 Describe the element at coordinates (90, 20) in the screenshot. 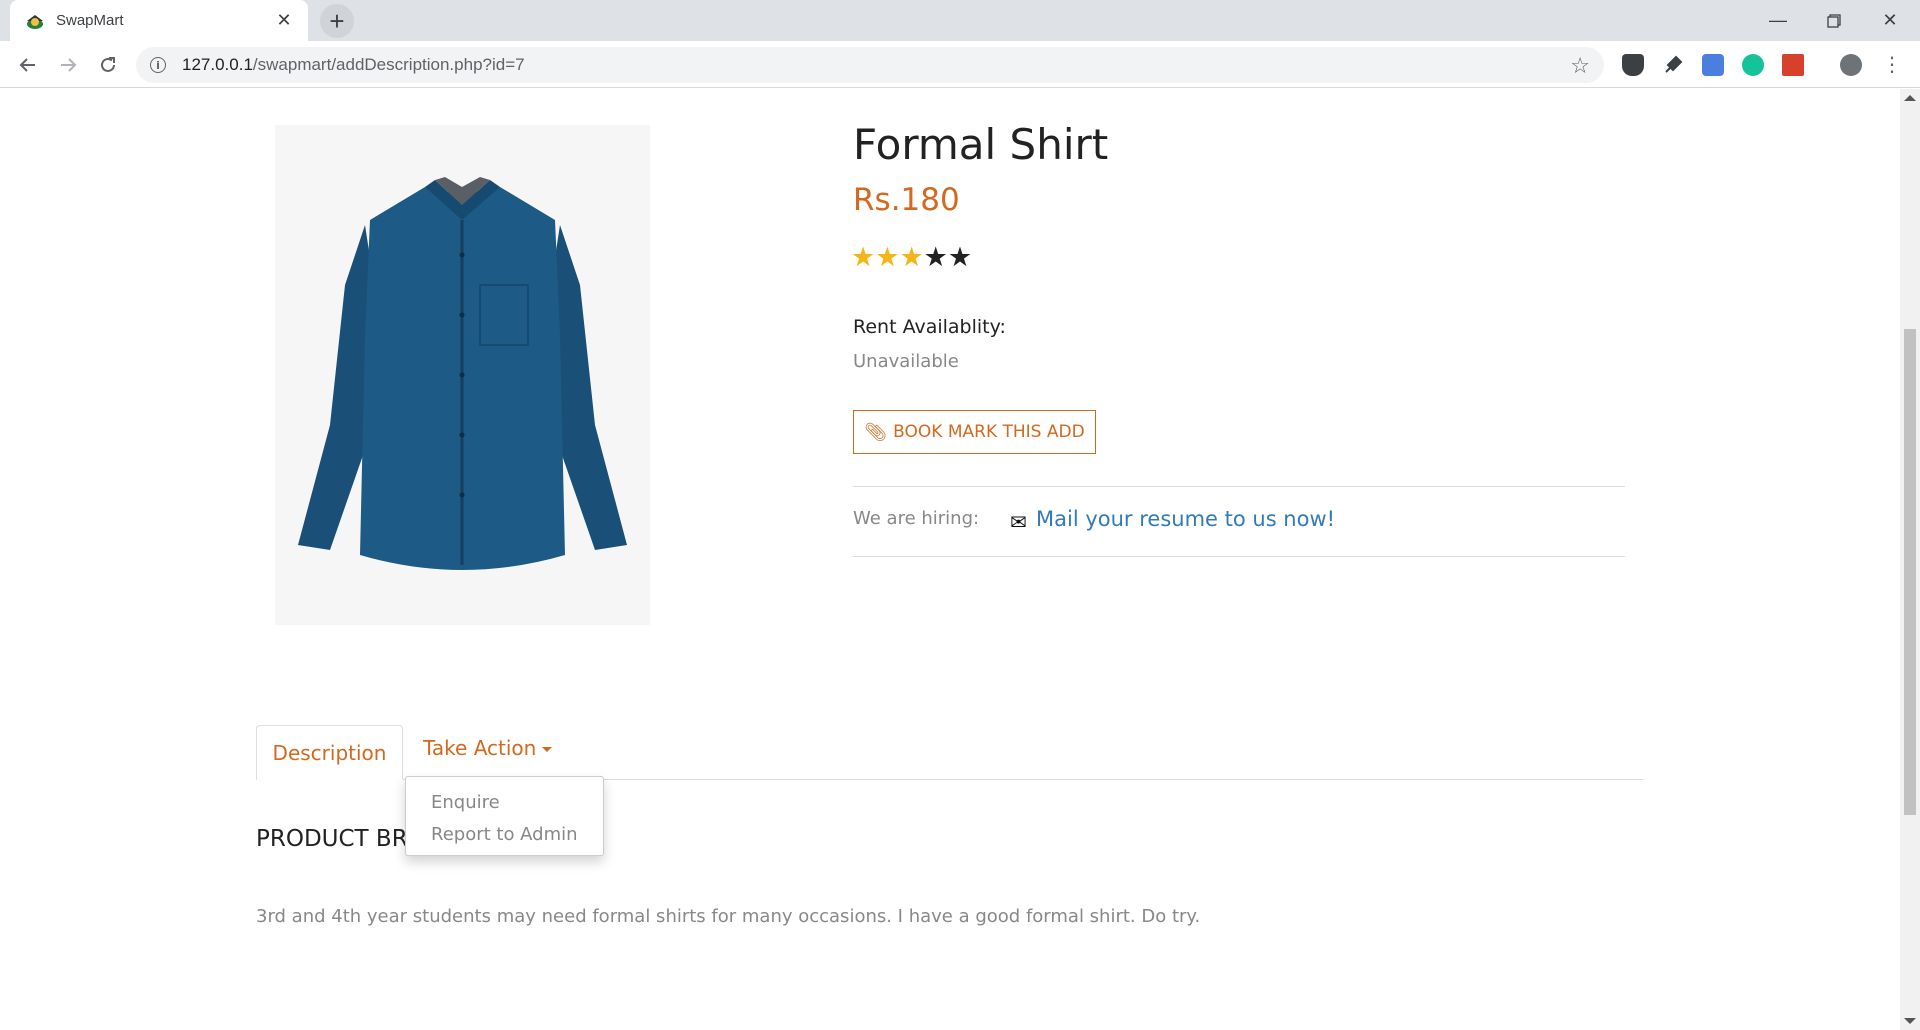

I see `tab-title: SwapMart` at that location.